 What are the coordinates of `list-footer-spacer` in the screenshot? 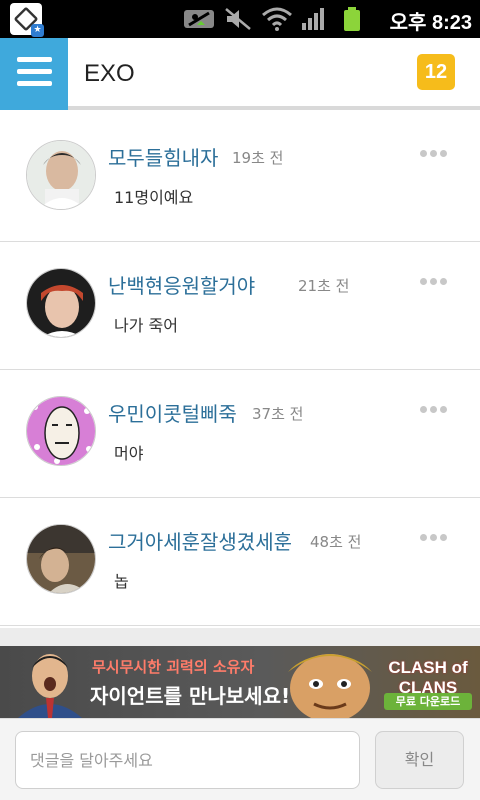 It's located at (240, 637).